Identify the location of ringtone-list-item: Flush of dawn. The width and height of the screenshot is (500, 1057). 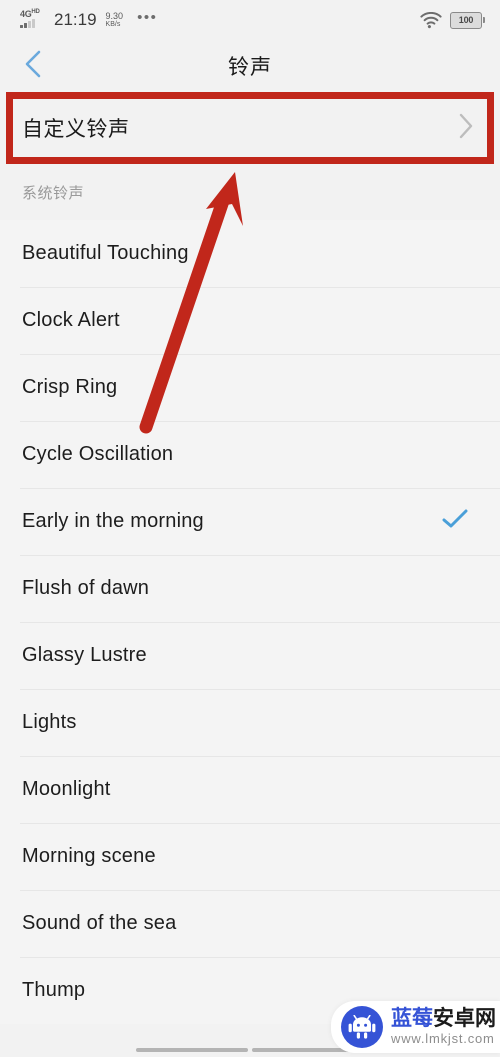
(250, 588).